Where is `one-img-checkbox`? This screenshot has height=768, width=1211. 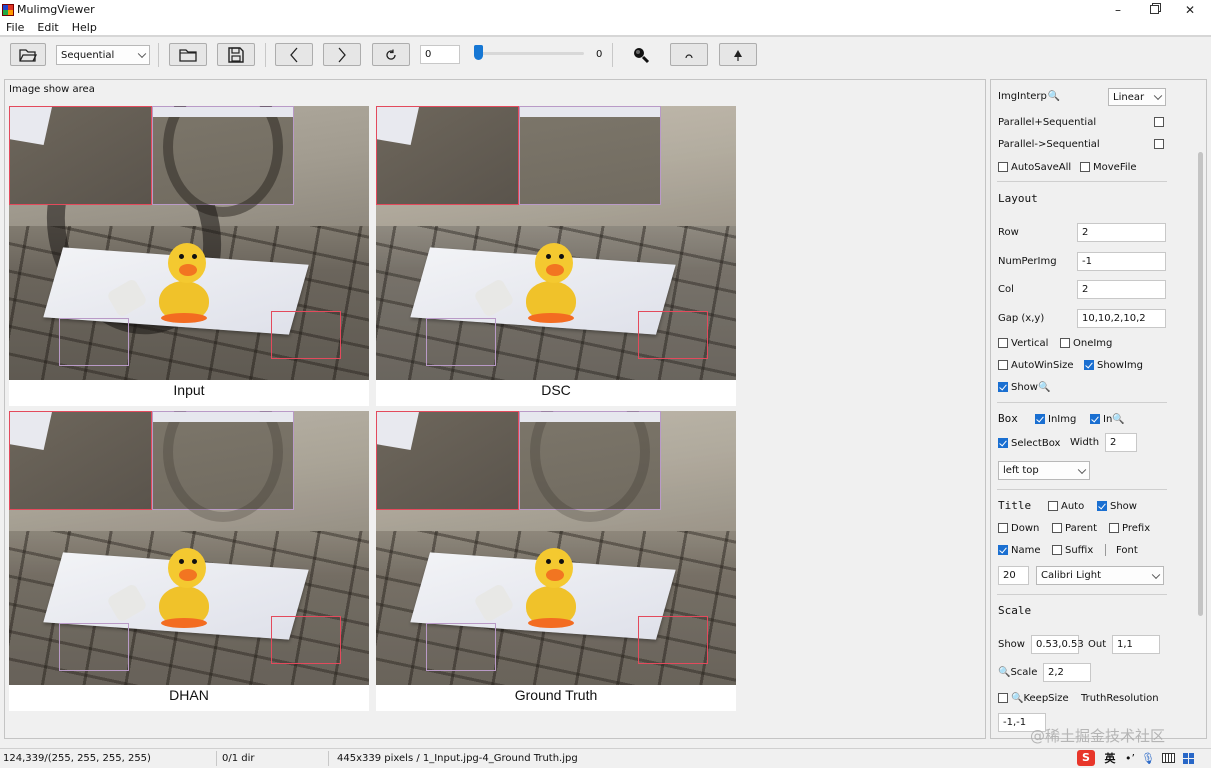
one-img-checkbox is located at coordinates (1065, 343).